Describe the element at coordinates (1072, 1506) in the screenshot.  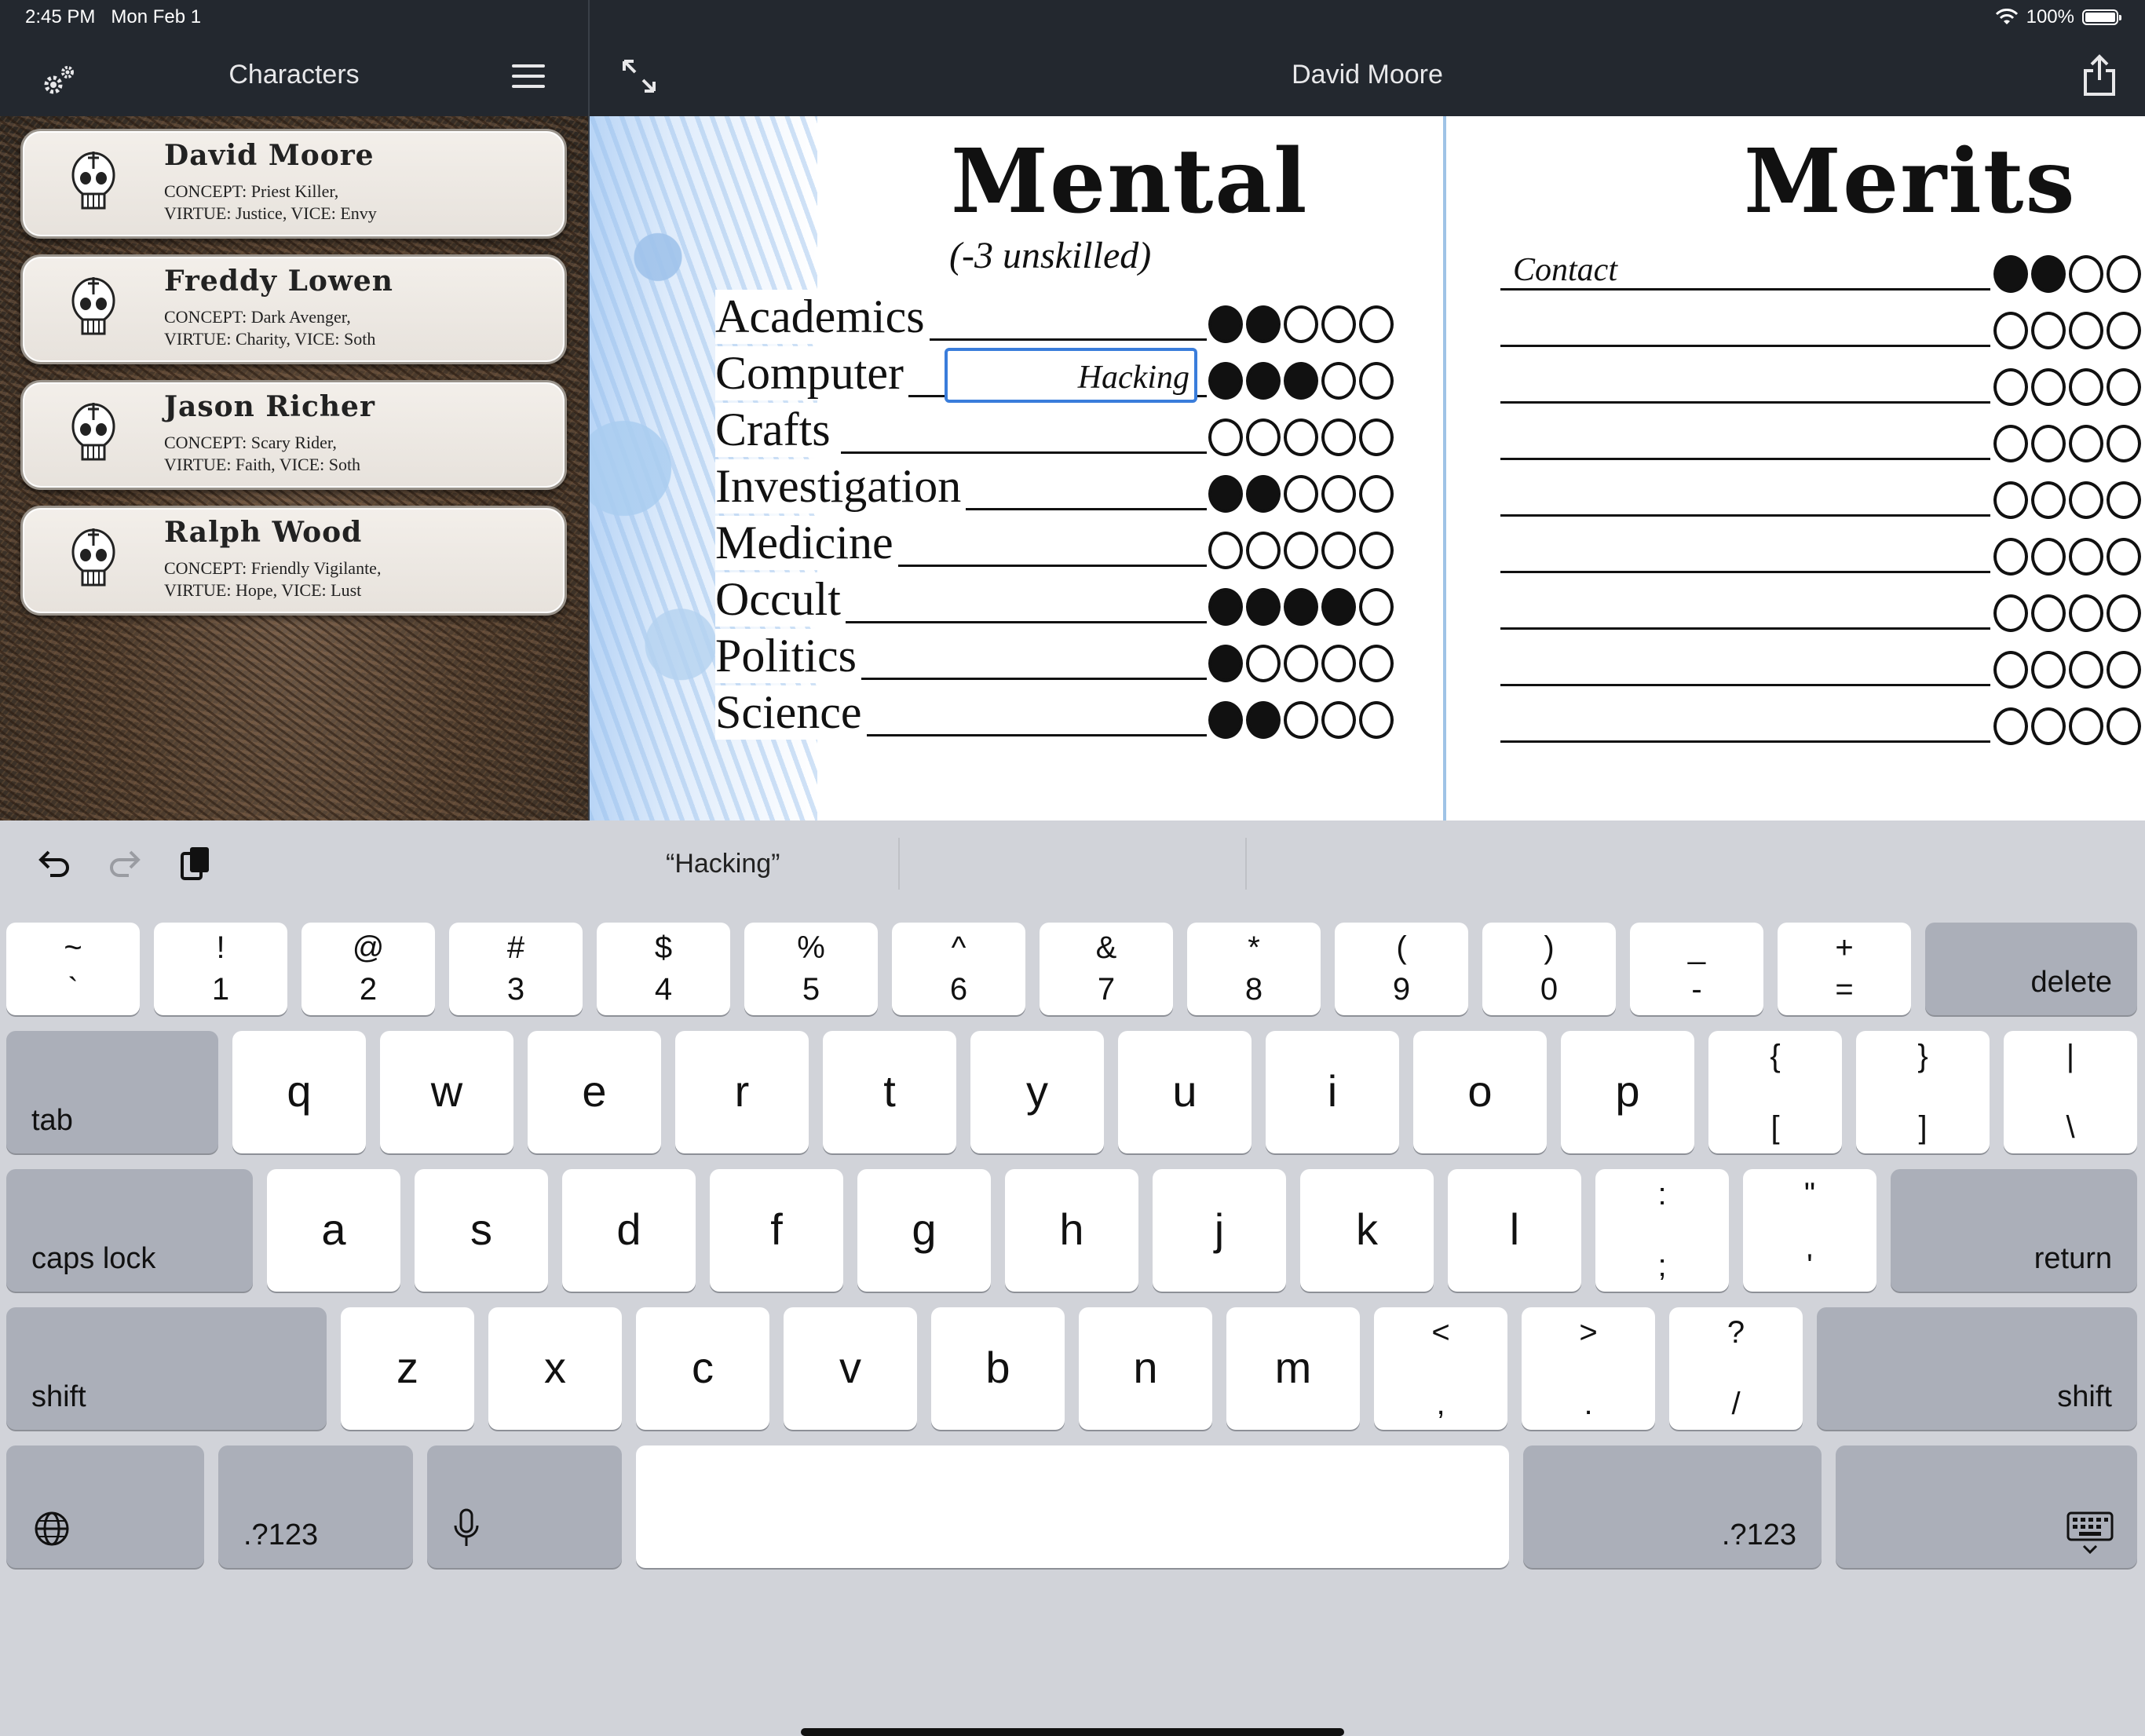
I see `space-key` at that location.